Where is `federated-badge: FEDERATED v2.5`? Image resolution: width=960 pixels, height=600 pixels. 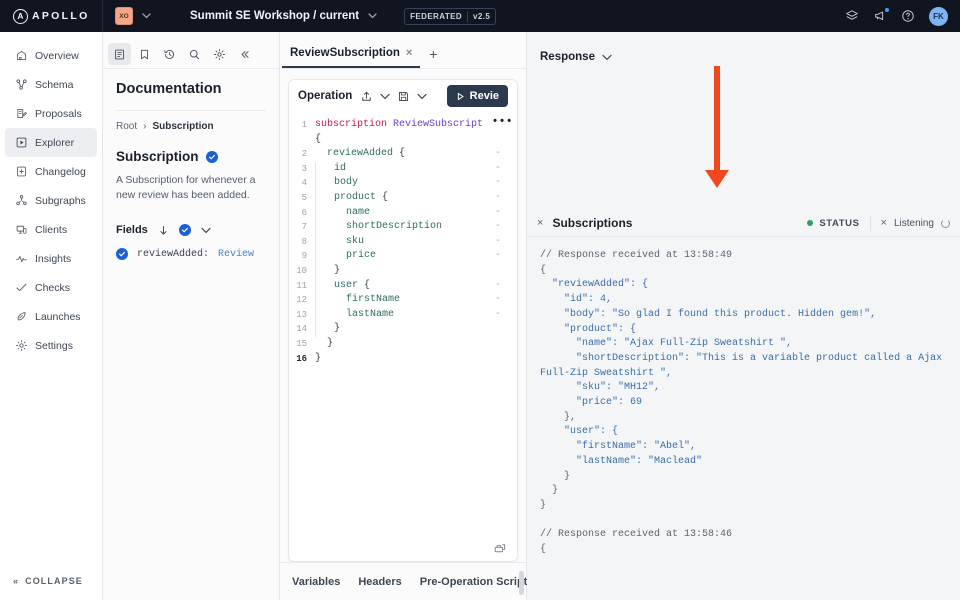
federated-badge: FEDERATED v2.5 is located at coordinates (450, 16).